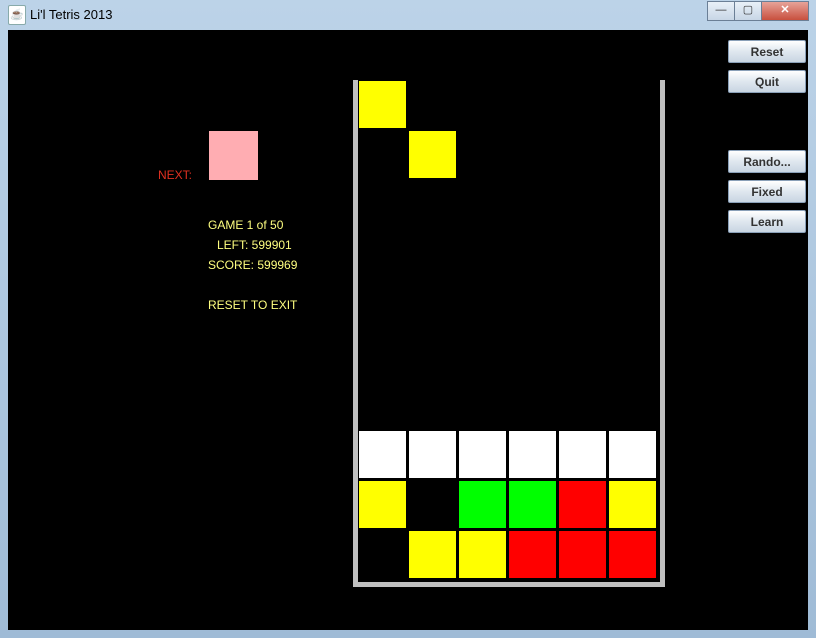  Describe the element at coordinates (253, 265) in the screenshot. I see `score-display: SCORE: 599969` at that location.